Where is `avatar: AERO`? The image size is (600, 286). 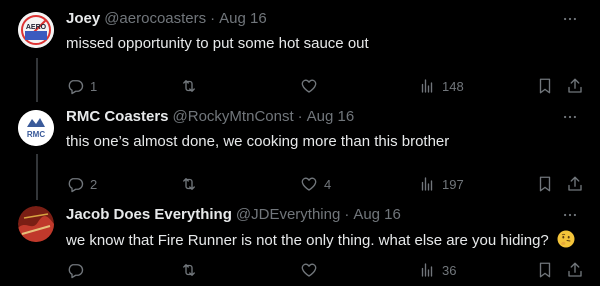 avatar: AERO is located at coordinates (36, 30).